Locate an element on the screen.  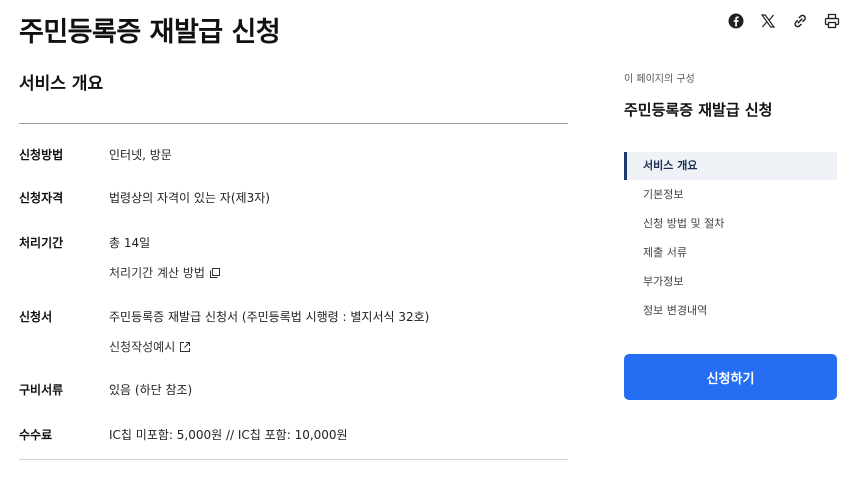
share-toolbar is located at coordinates (784, 21).